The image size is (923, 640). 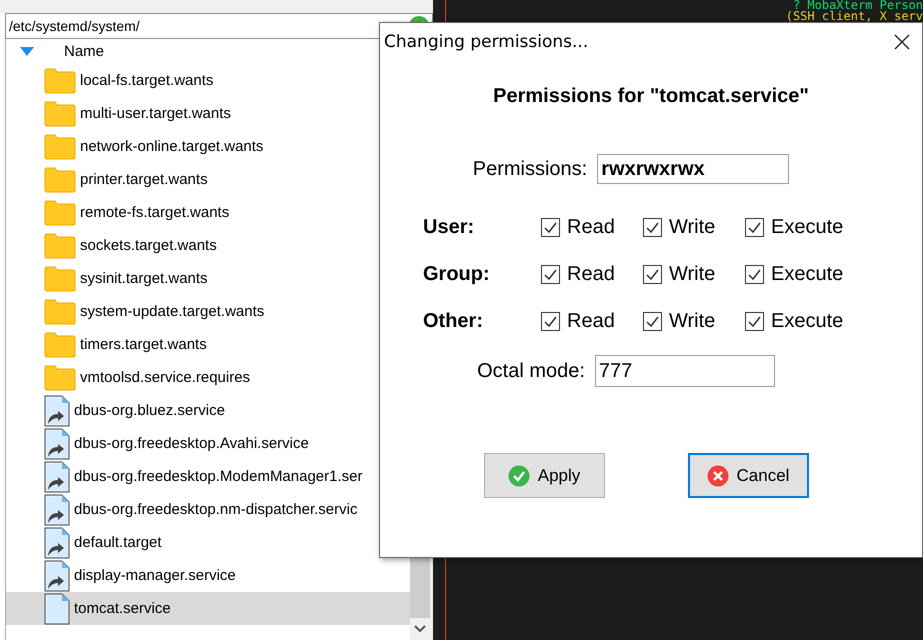 What do you see at coordinates (144, 278) in the screenshot?
I see `file-name: sysinit.target.wants` at bounding box center [144, 278].